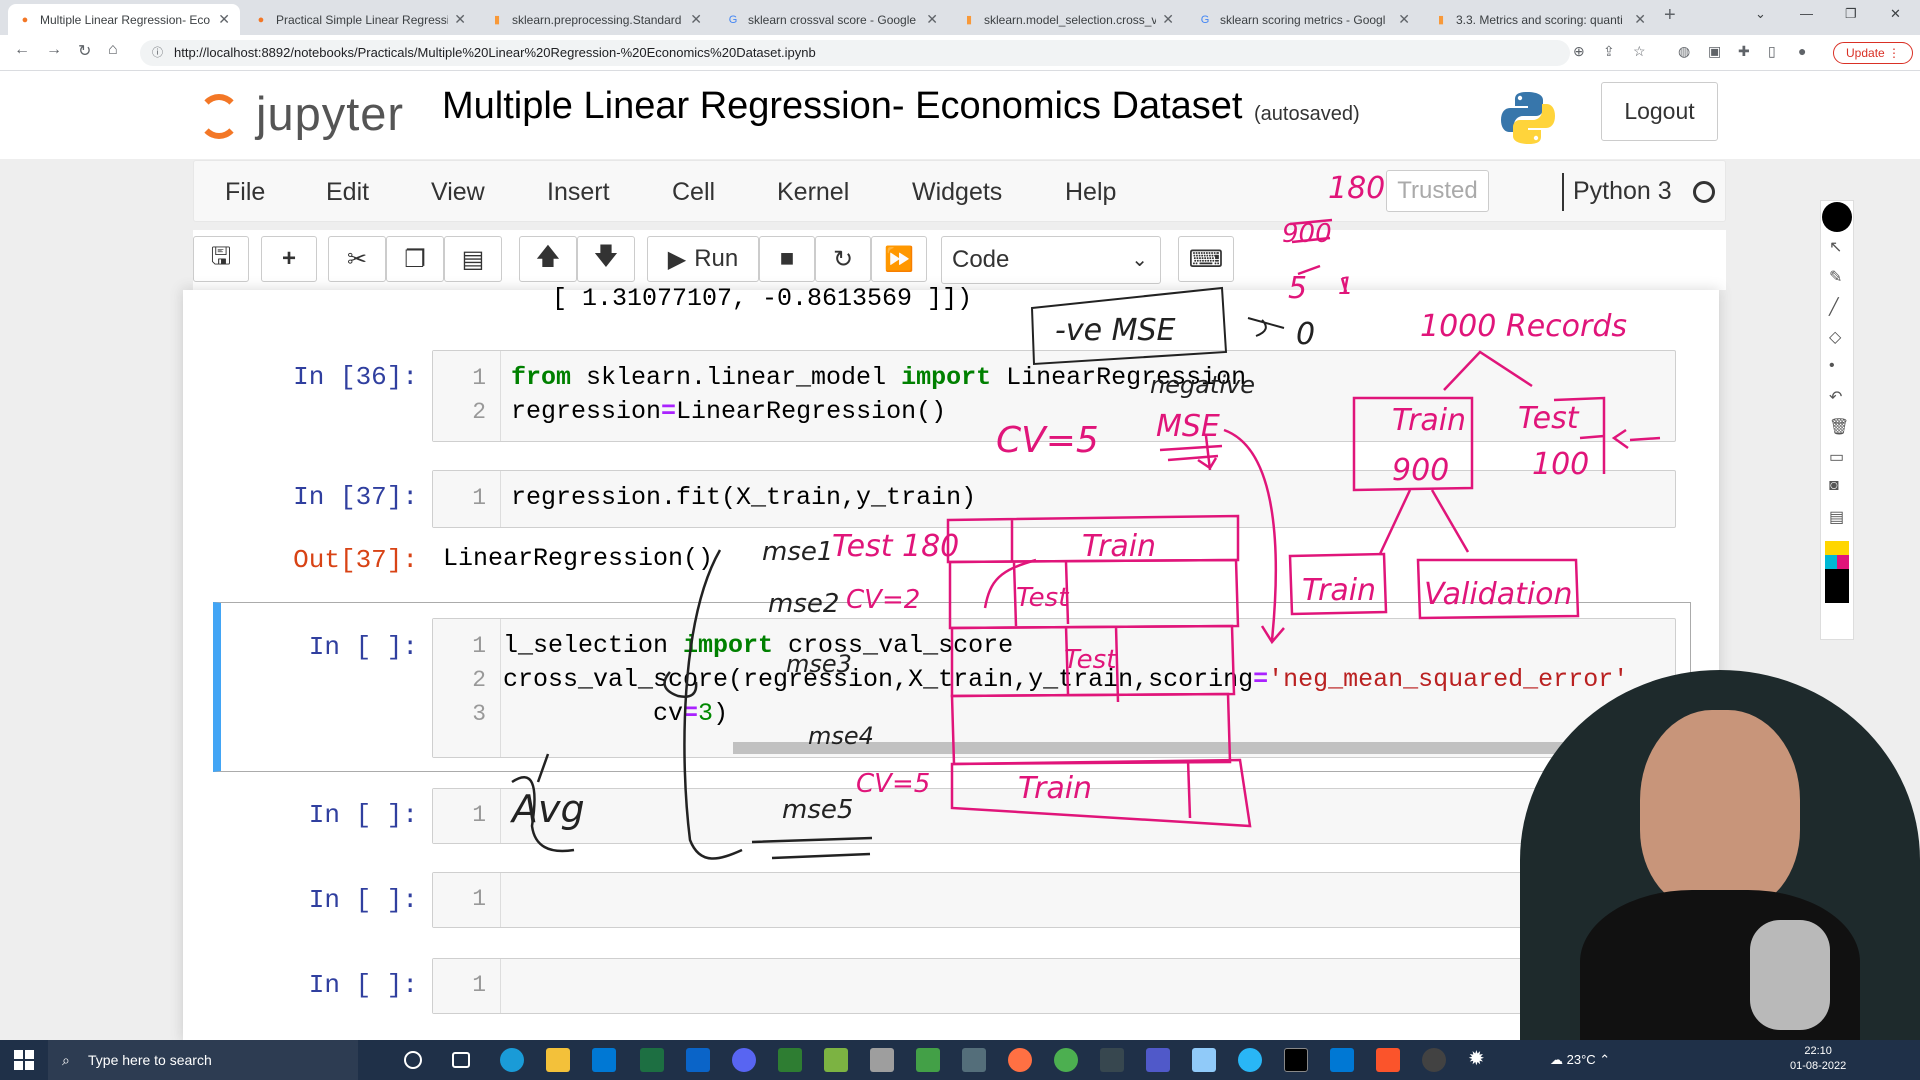 This screenshot has height=1080, width=1920. What do you see at coordinates (245, 192) in the screenshot?
I see `menu-file: File` at bounding box center [245, 192].